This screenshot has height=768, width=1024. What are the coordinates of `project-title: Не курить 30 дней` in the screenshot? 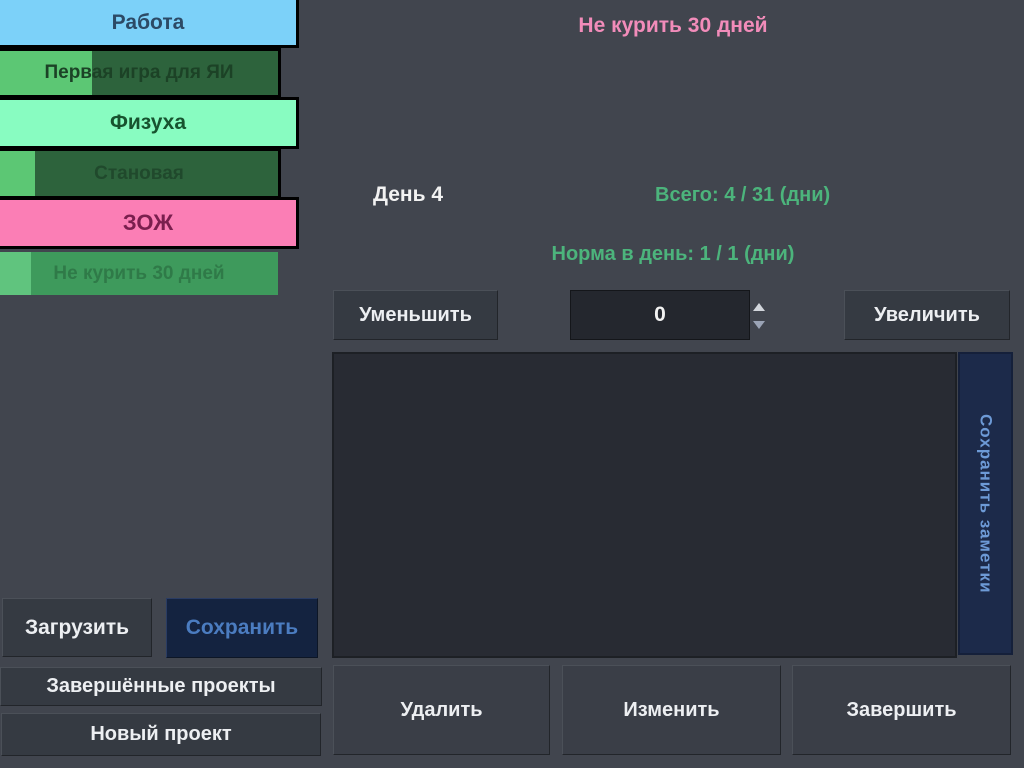 It's located at (673, 25).